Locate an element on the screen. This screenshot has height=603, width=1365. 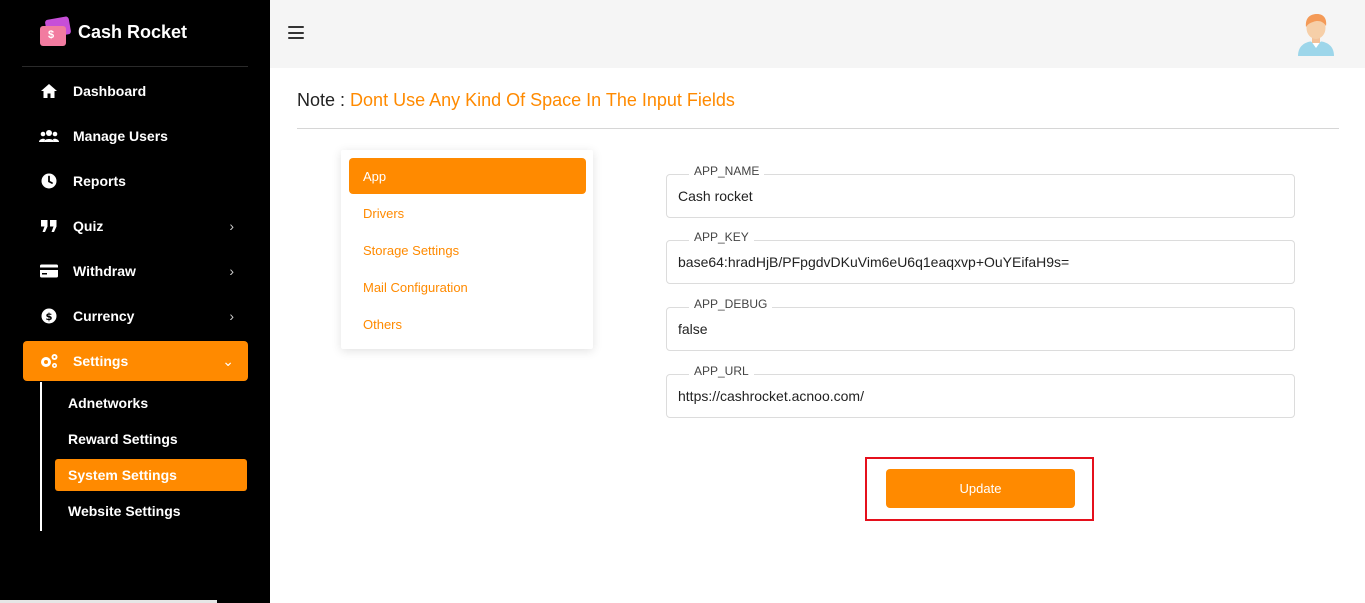
update-button: Update is located at coordinates (980, 488).